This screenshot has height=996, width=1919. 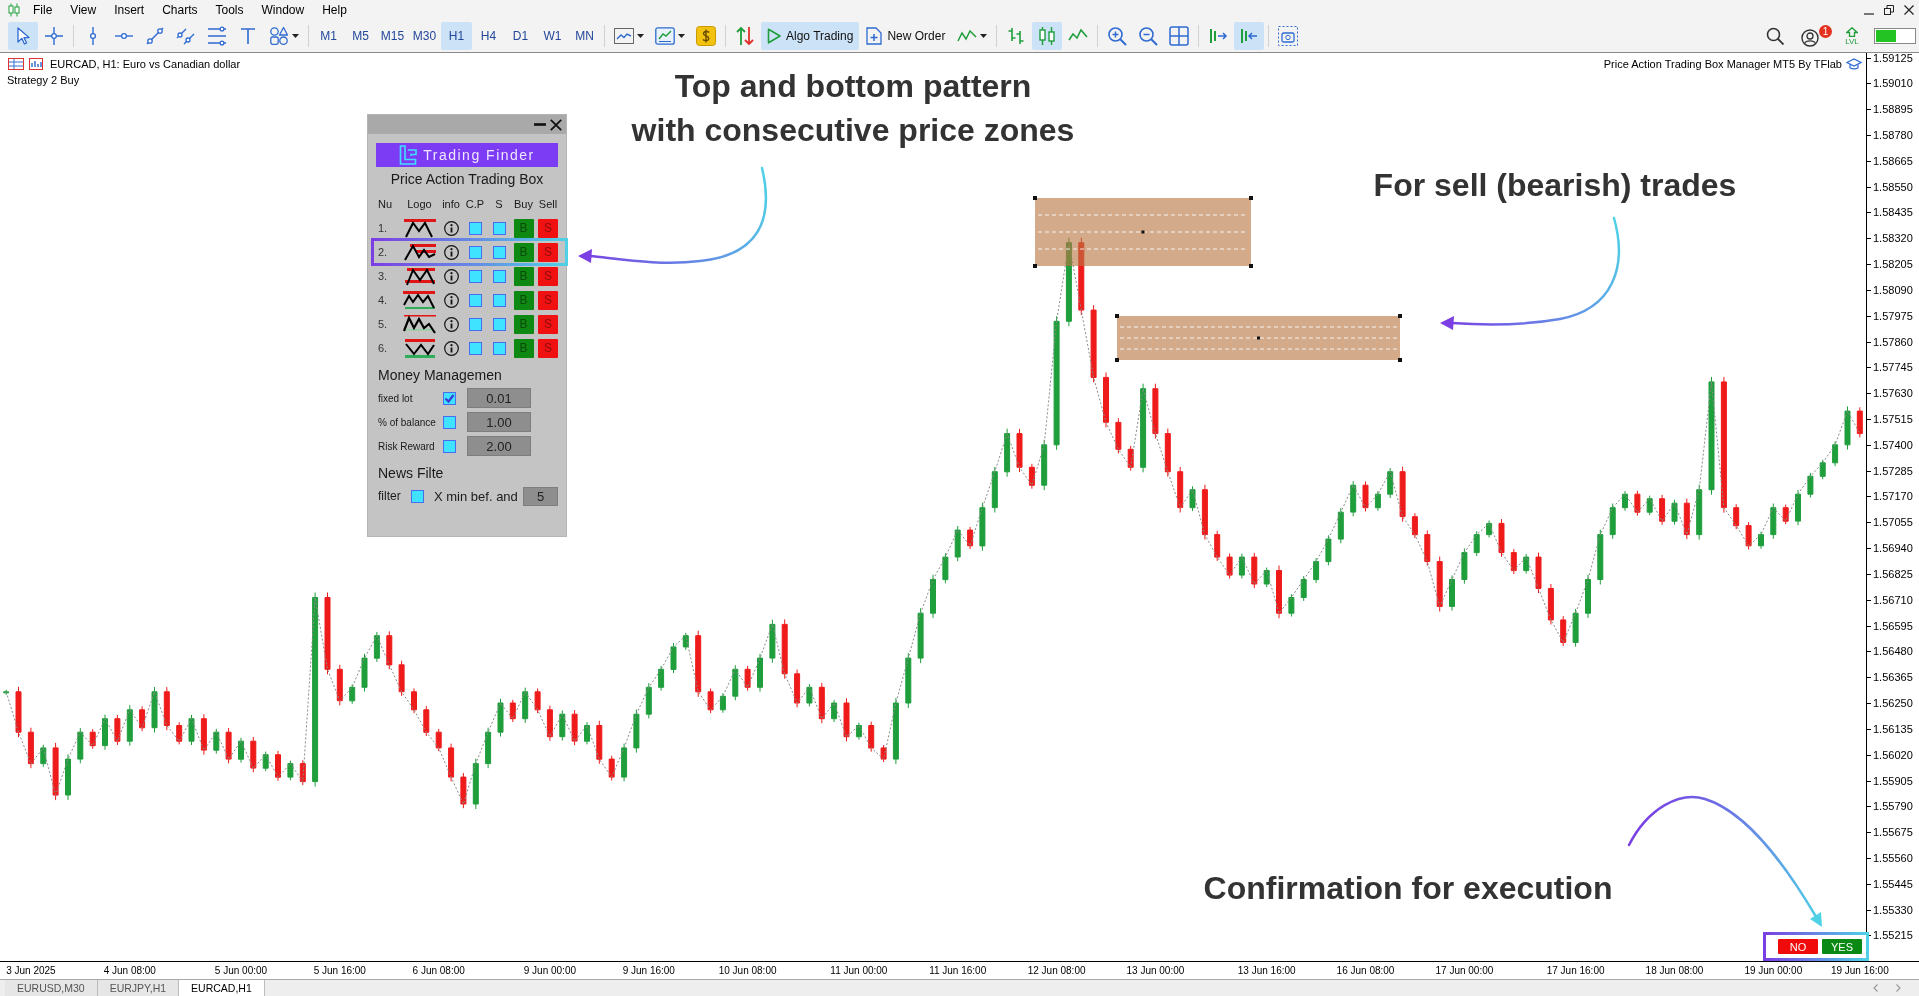 I want to click on price-label: 1.57400, so click(x=1893, y=444).